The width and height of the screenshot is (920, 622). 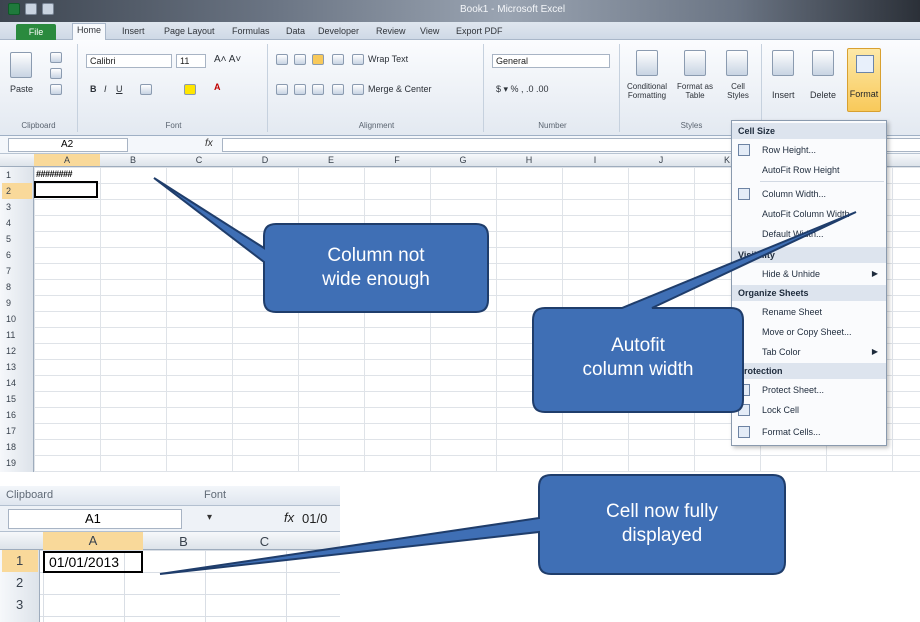 I want to click on tab-home: Home, so click(x=89, y=31).